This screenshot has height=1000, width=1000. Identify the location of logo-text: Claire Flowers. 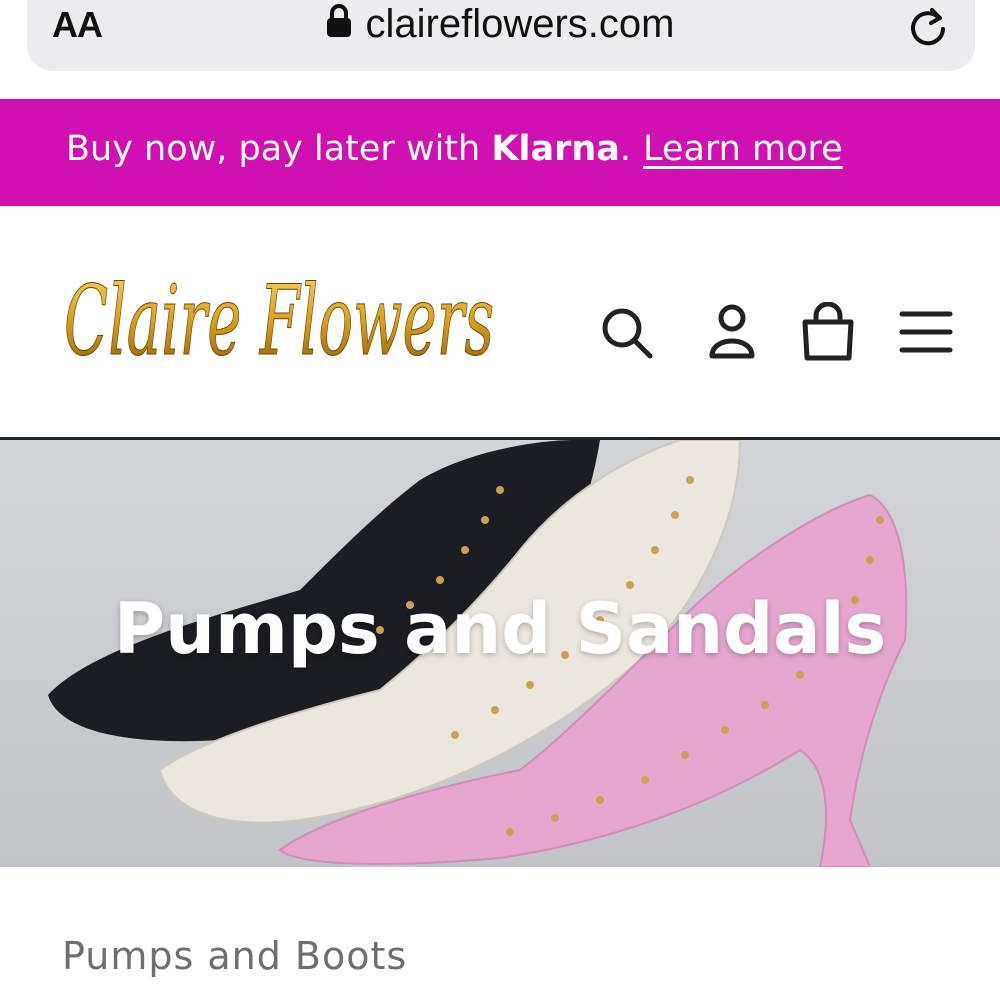
(279, 321).